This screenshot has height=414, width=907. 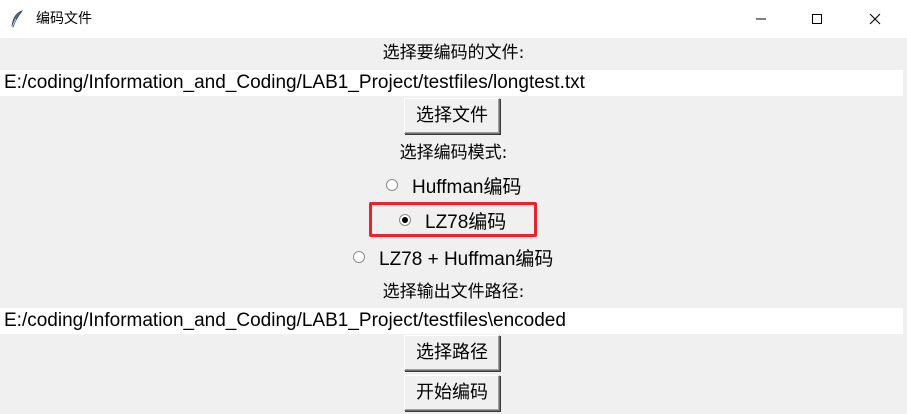 I want to click on start-encoding-button: 开始编码, so click(x=452, y=393).